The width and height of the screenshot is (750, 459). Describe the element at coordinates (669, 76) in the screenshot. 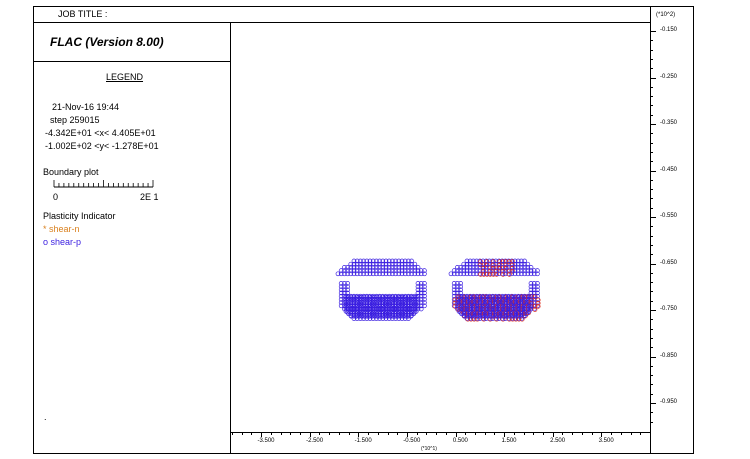

I see `y-tick-label: -0.250` at that location.